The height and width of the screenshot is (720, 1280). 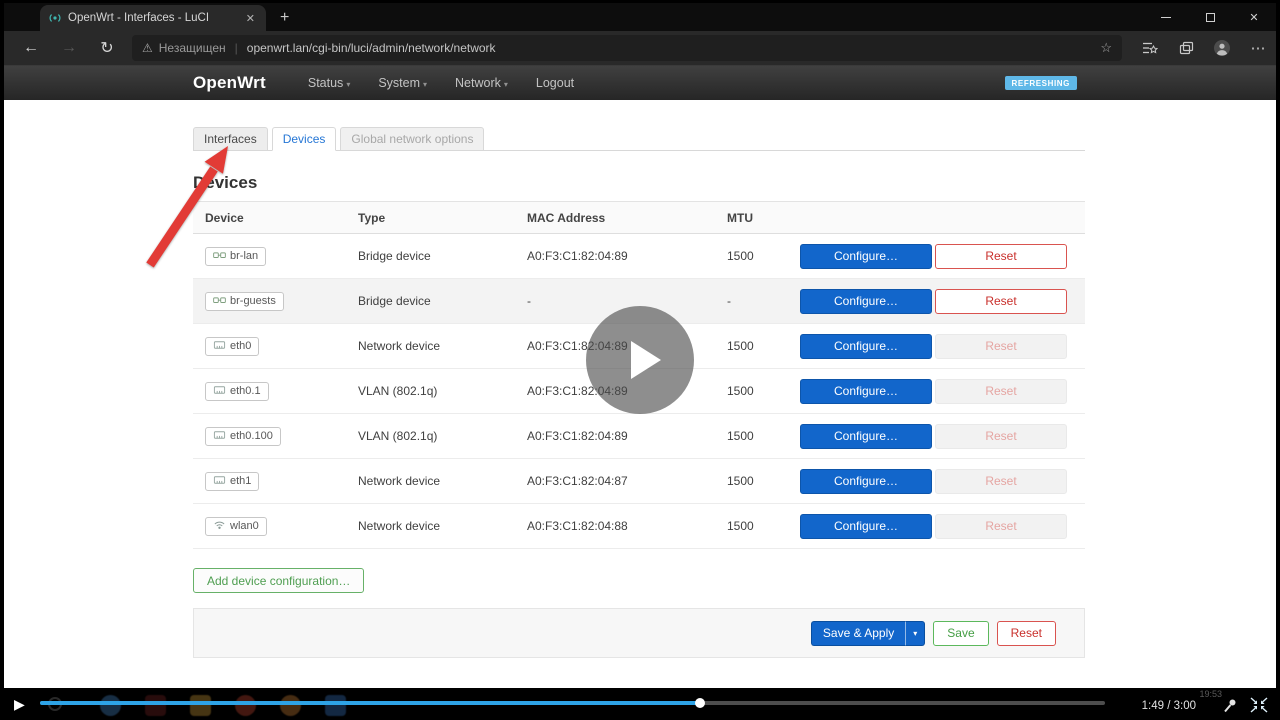 What do you see at coordinates (243, 436) in the screenshot?
I see `device-badge: eth0.100` at bounding box center [243, 436].